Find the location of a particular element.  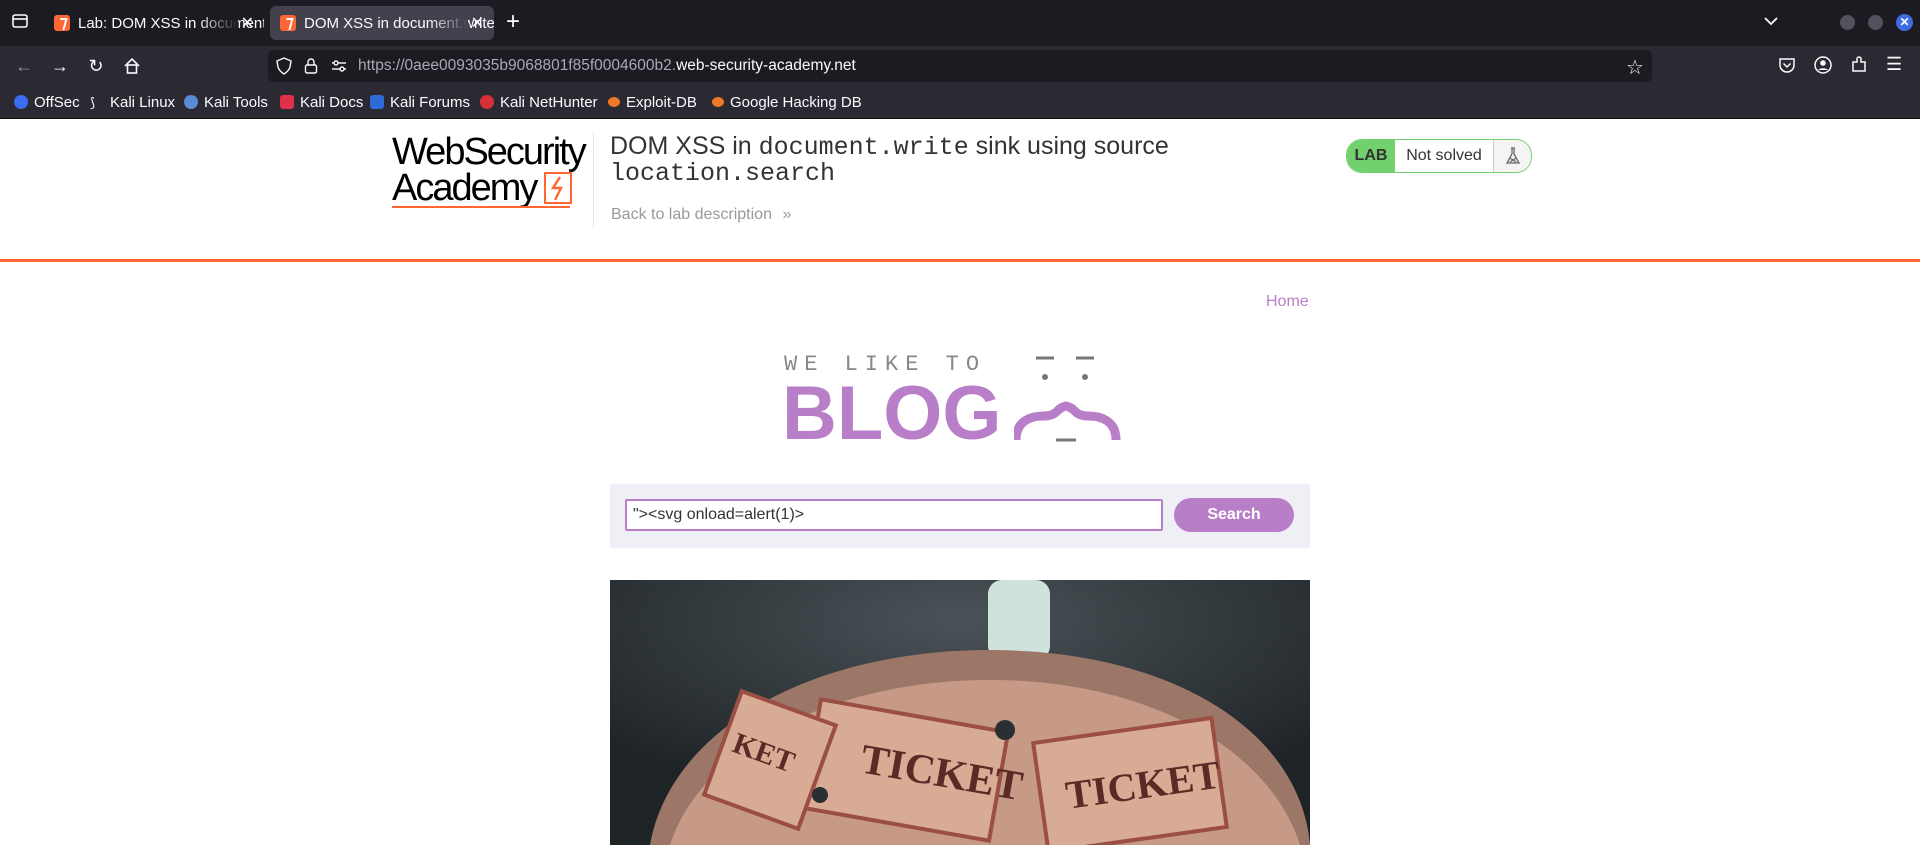

search-input: "><svg onload=alert(1)> is located at coordinates (894, 515).